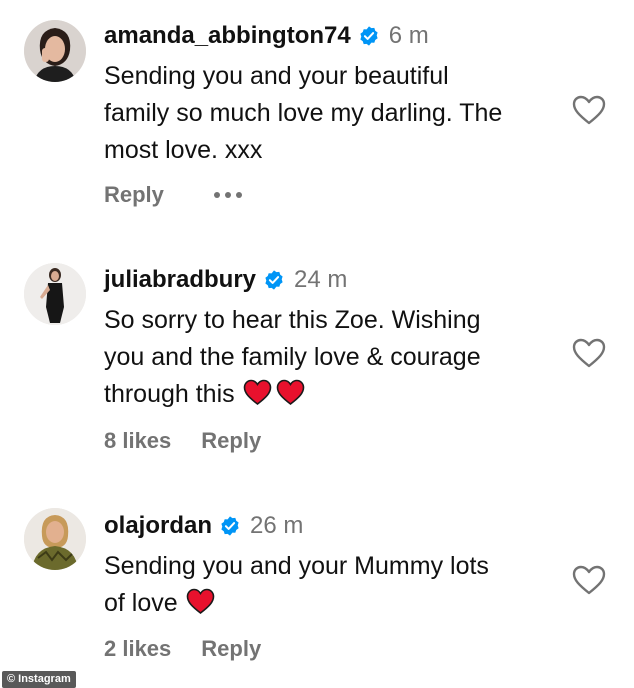 Image resolution: width=634 pixels, height=688 pixels. Describe the element at coordinates (292, 320) in the screenshot. I see `comment-line: So sorry to hear this Zoe. Wishing` at that location.